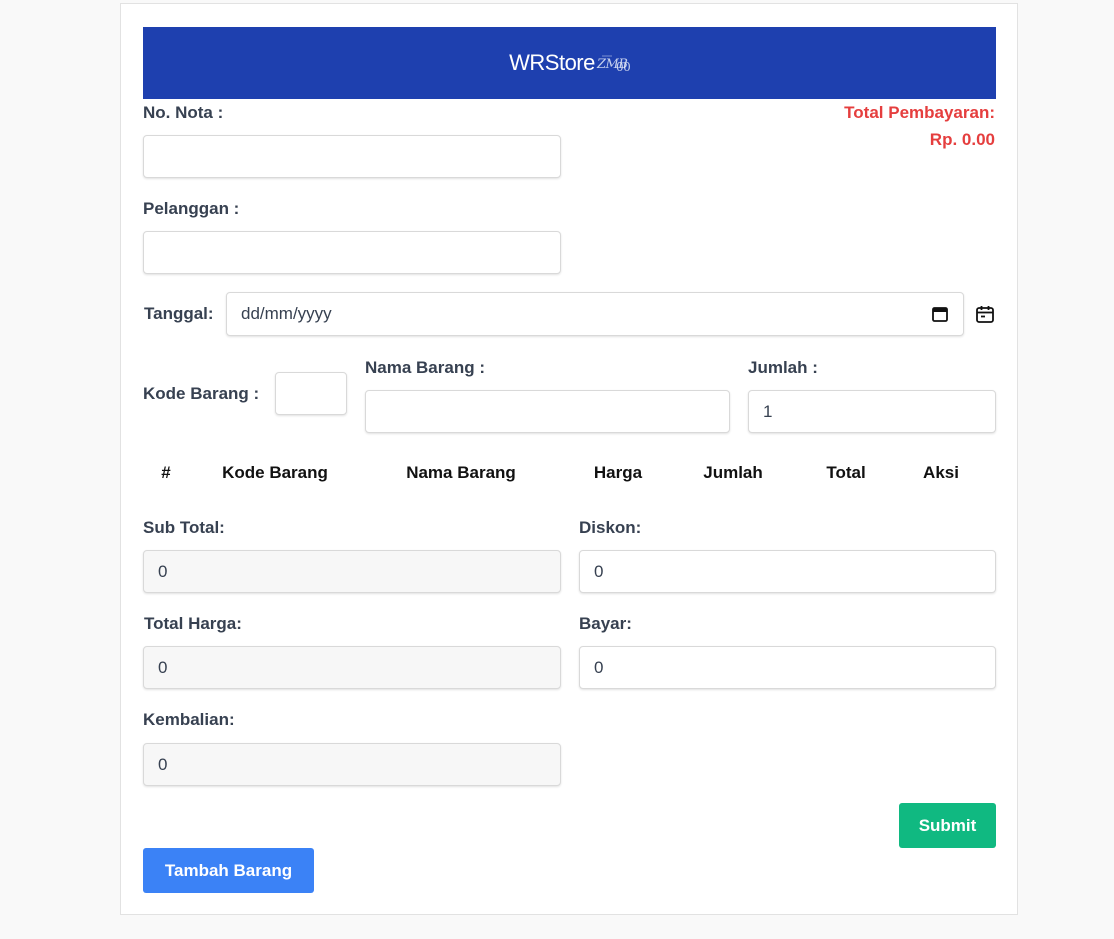  I want to click on nama-barang-label: Nama Barang :, so click(425, 367).